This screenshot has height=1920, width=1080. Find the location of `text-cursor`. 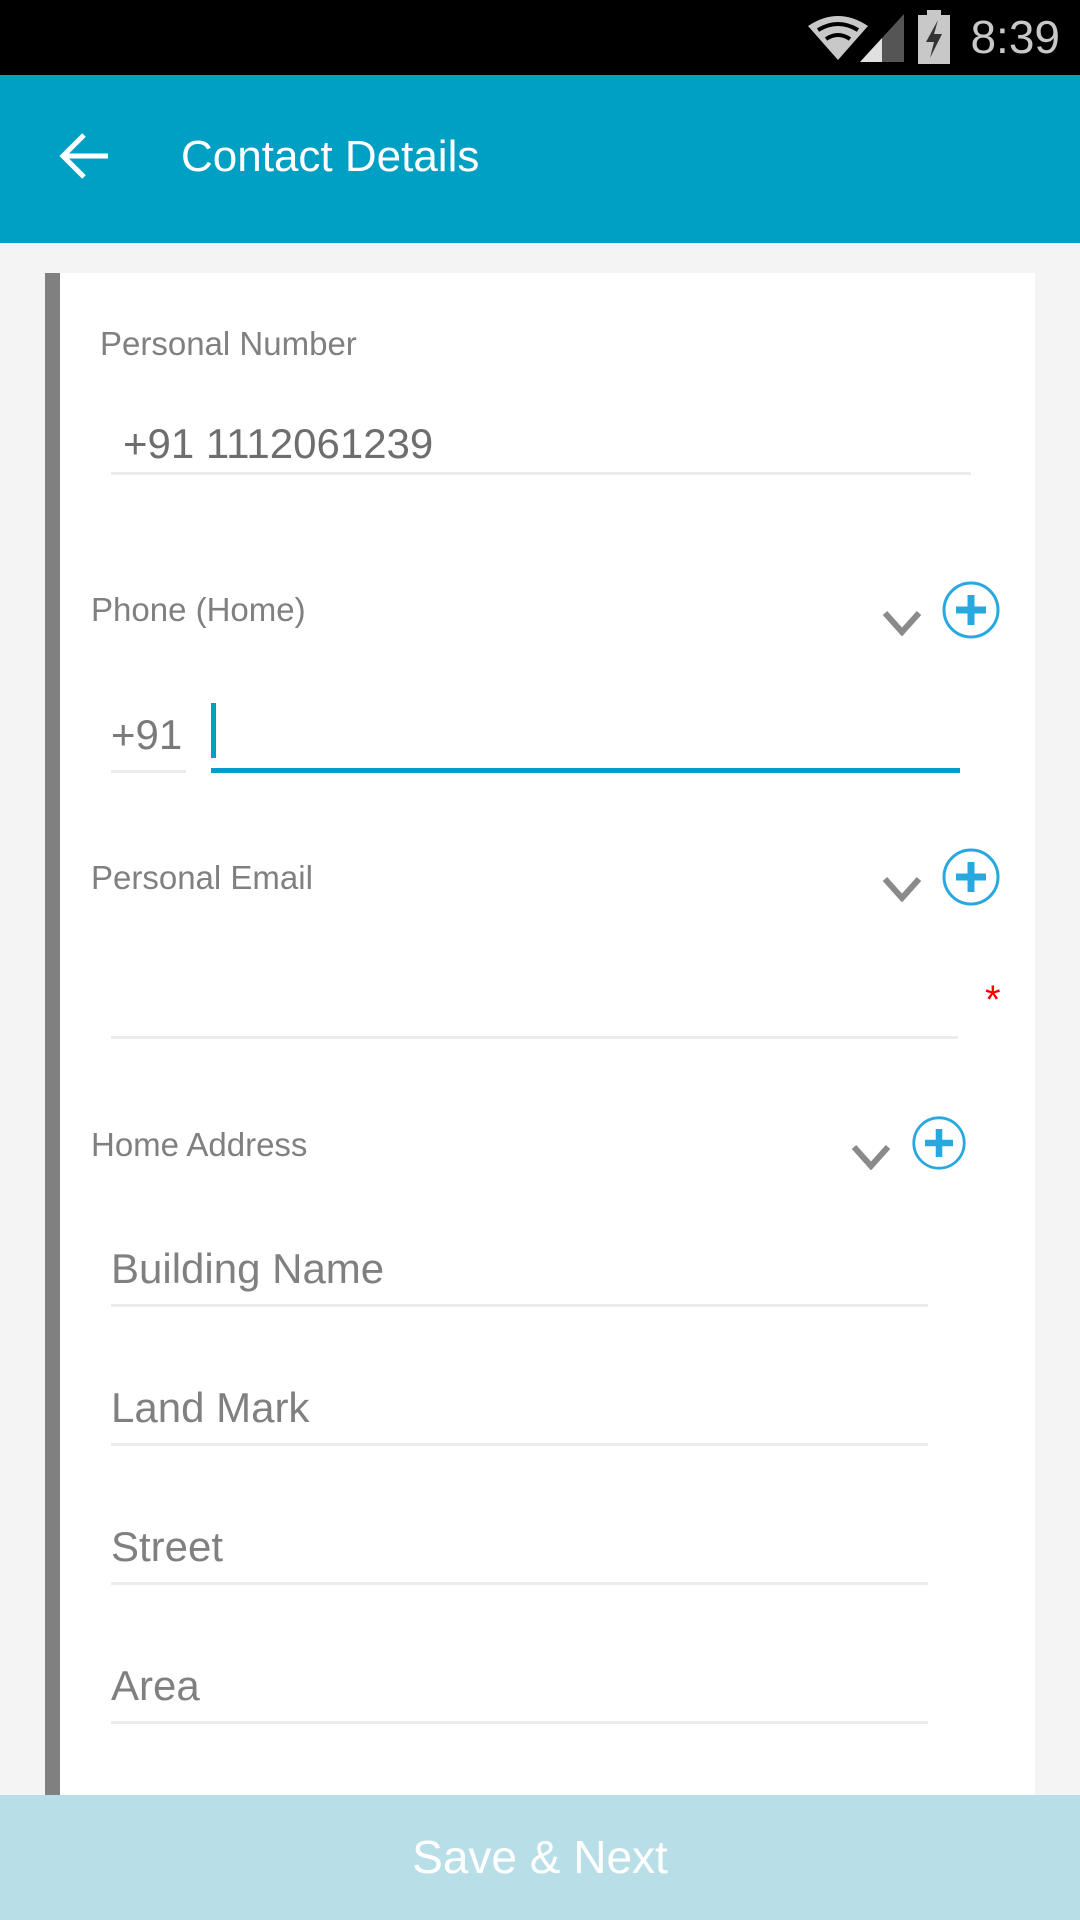

text-cursor is located at coordinates (213, 730).